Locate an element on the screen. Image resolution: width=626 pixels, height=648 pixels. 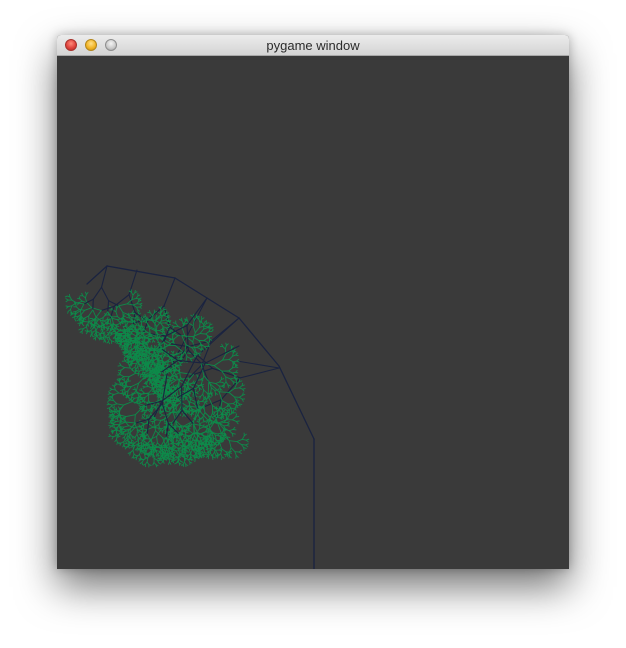
title-bar: pygame window is located at coordinates (313, 45).